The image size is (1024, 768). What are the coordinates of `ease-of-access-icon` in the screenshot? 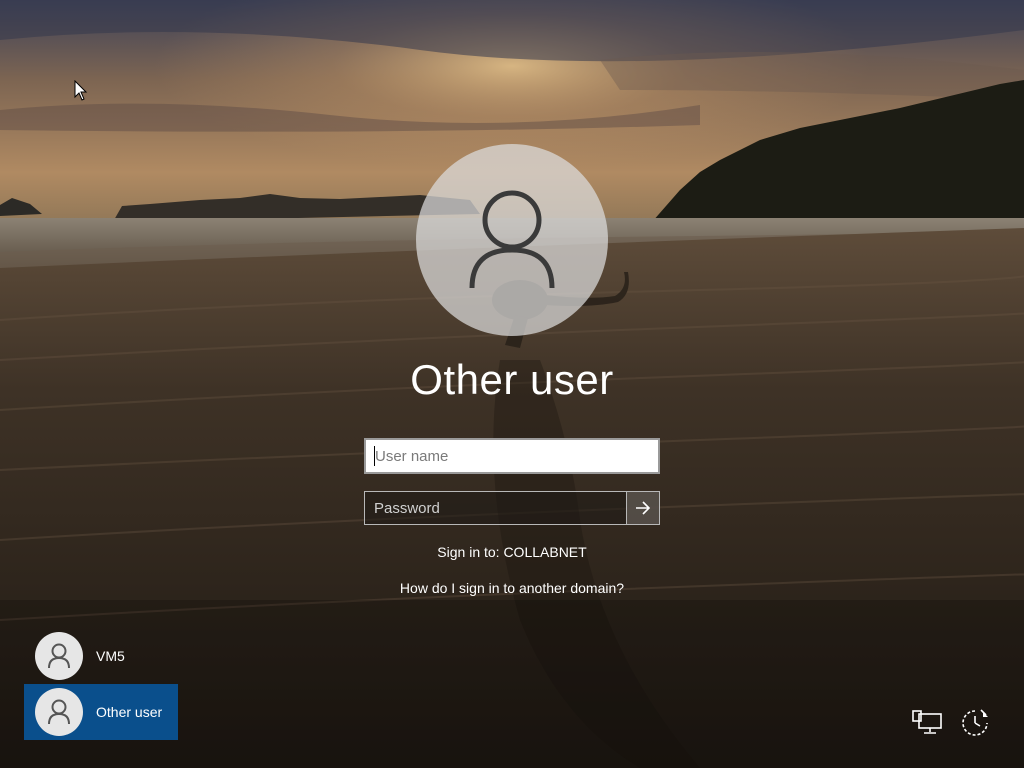 It's located at (975, 722).